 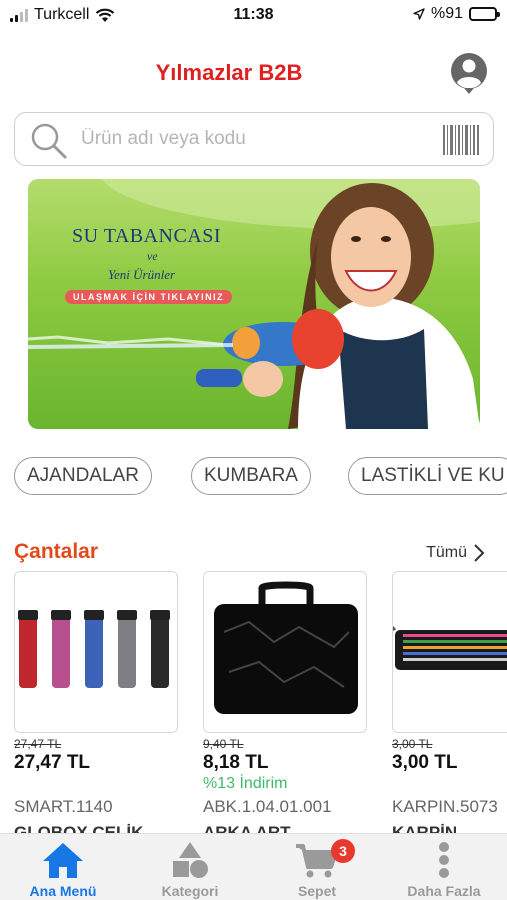 What do you see at coordinates (461, 140) in the screenshot?
I see `barcode-icon` at bounding box center [461, 140].